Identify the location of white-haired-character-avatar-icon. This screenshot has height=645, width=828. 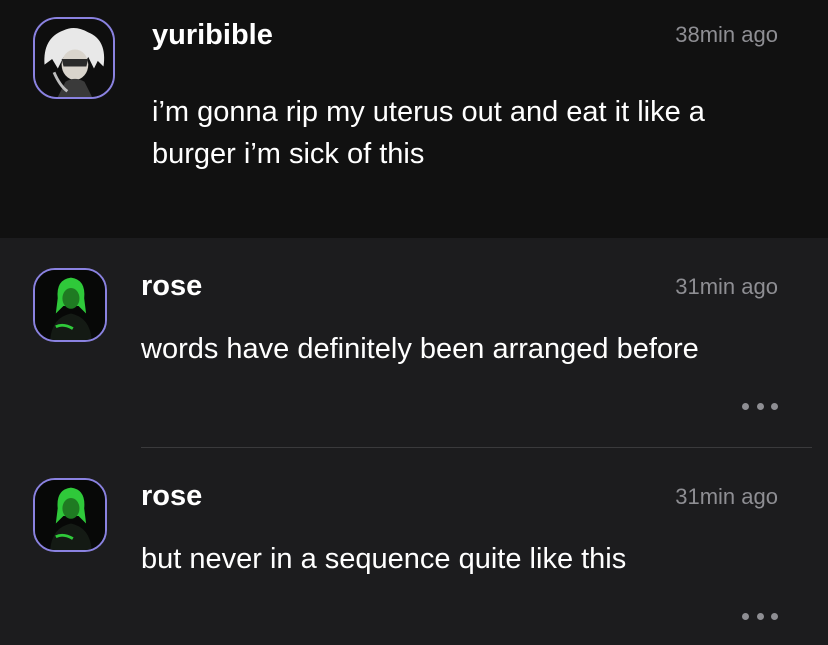
(74, 58).